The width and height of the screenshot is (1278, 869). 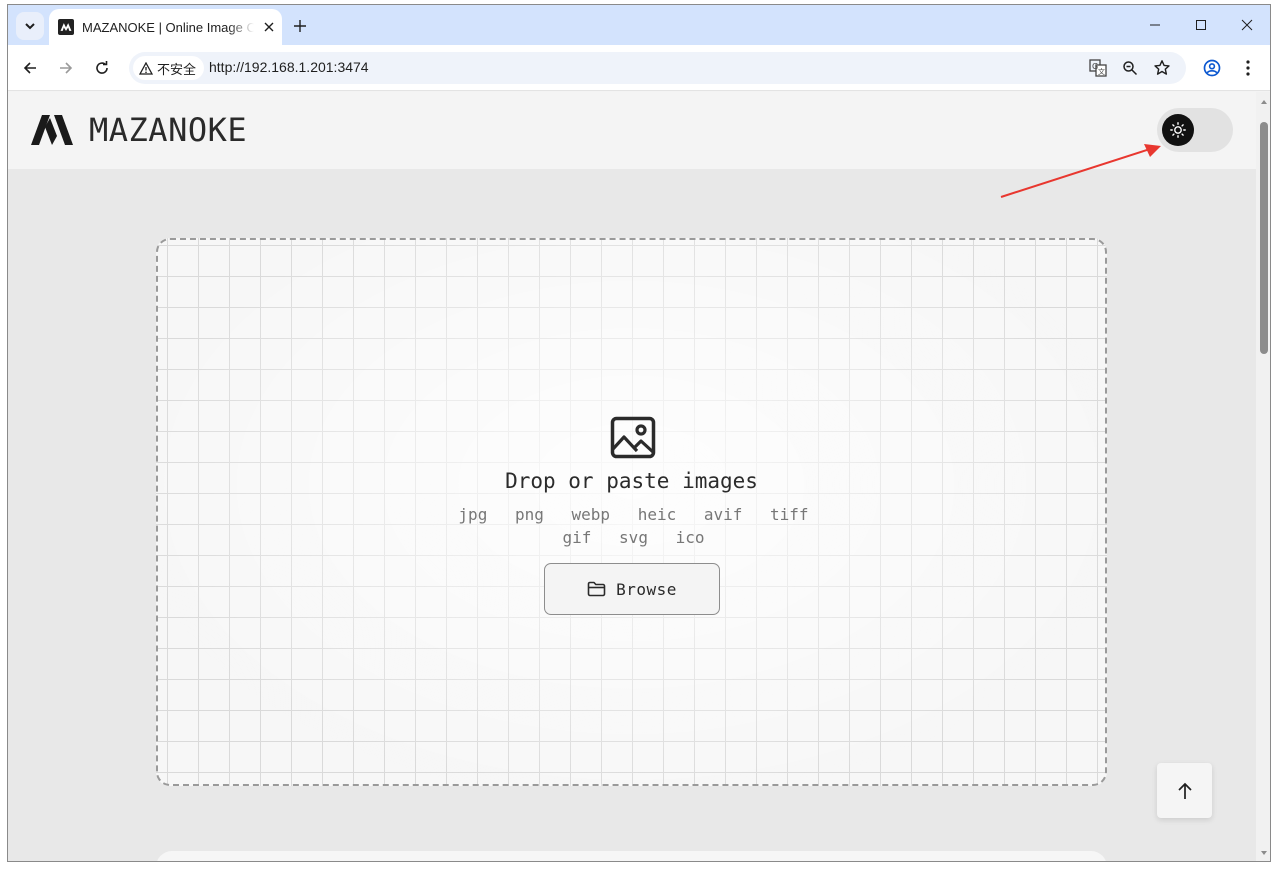 I want to click on scroll-up-icon, so click(x=1264, y=102).